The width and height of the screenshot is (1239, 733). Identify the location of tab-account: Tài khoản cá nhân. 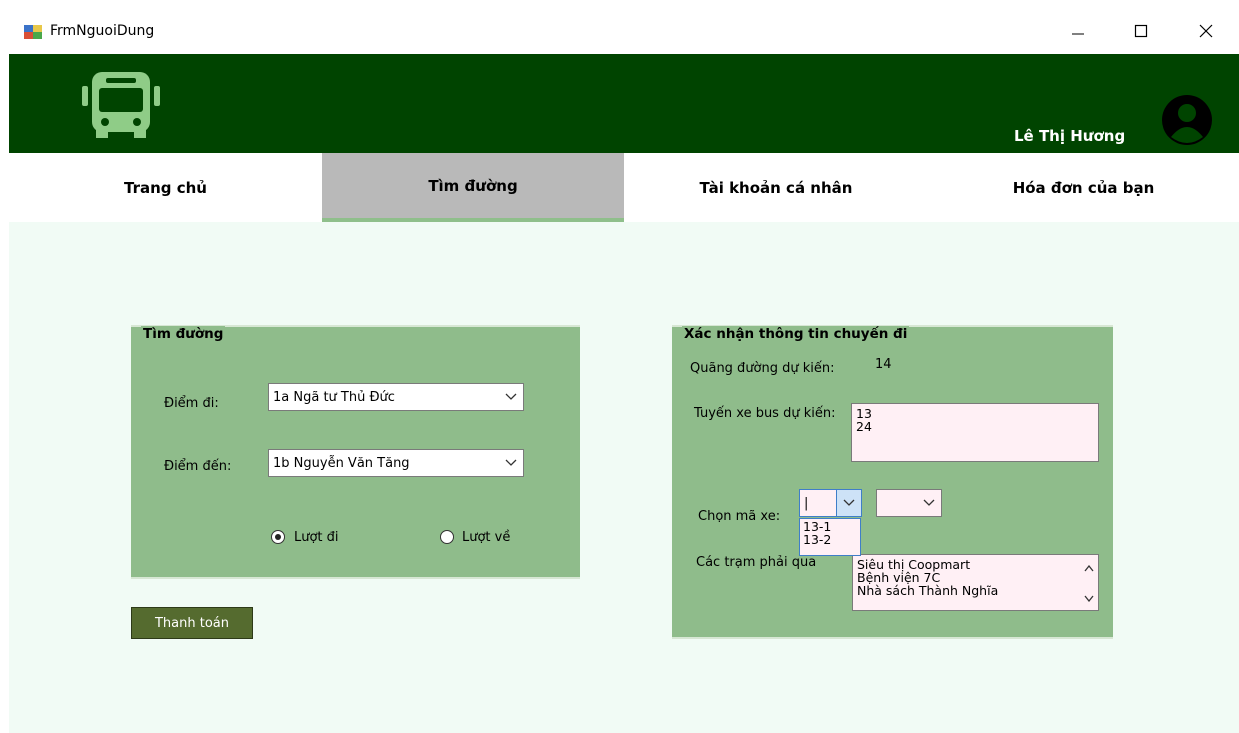
(776, 187).